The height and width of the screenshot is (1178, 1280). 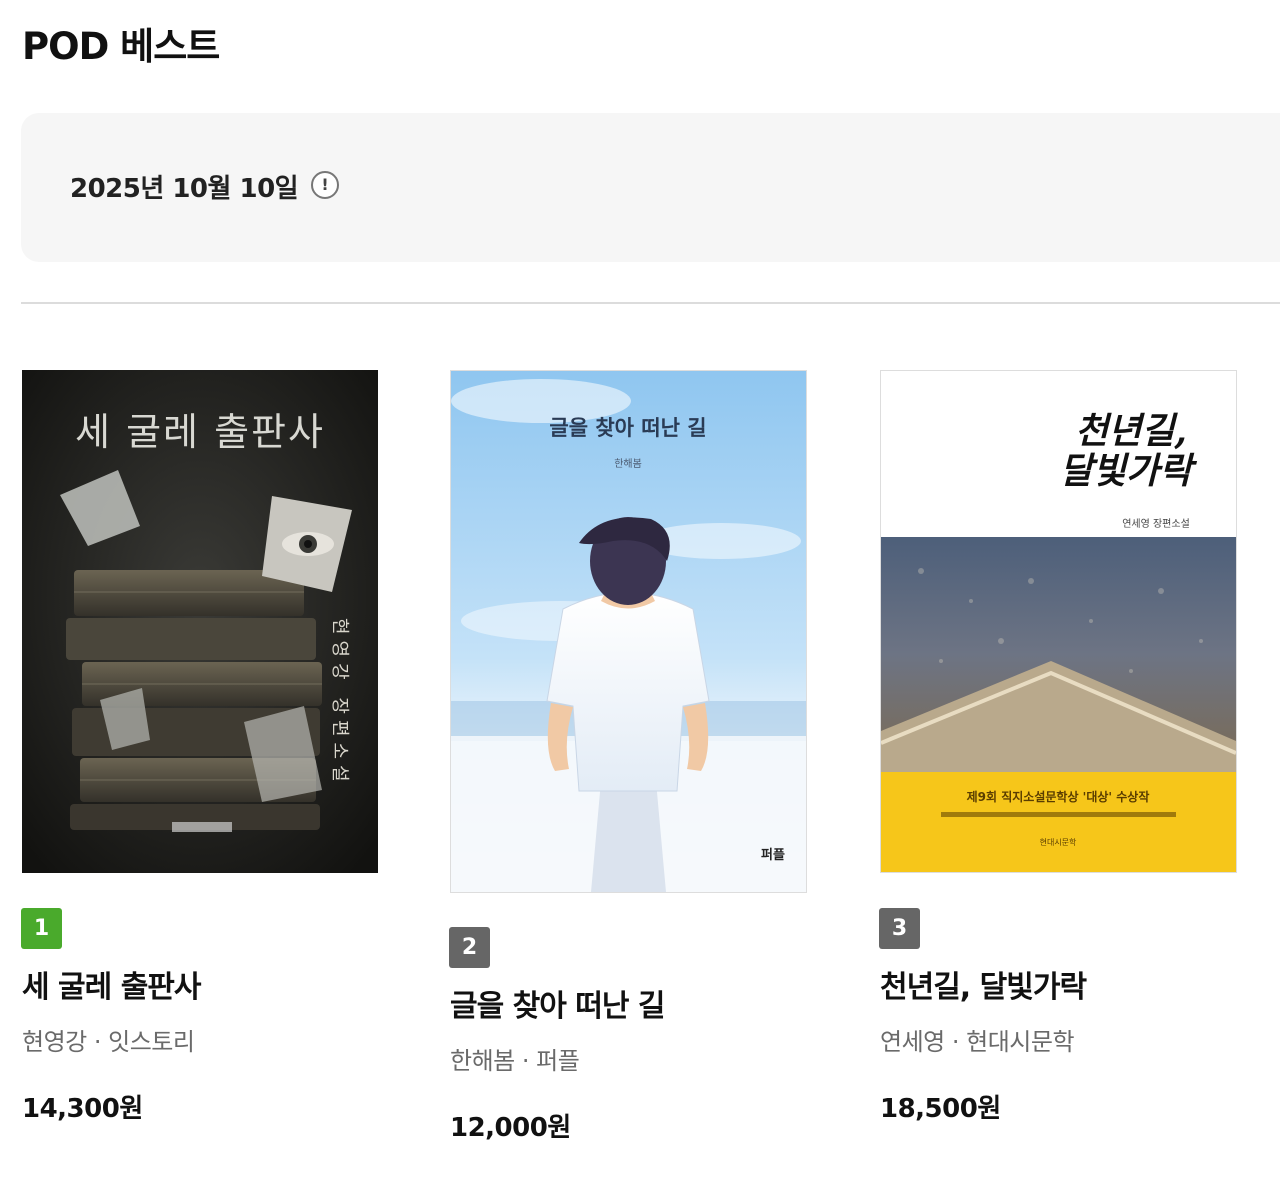 I want to click on book-publisher-1: 잇스토리, so click(x=151, y=1042).